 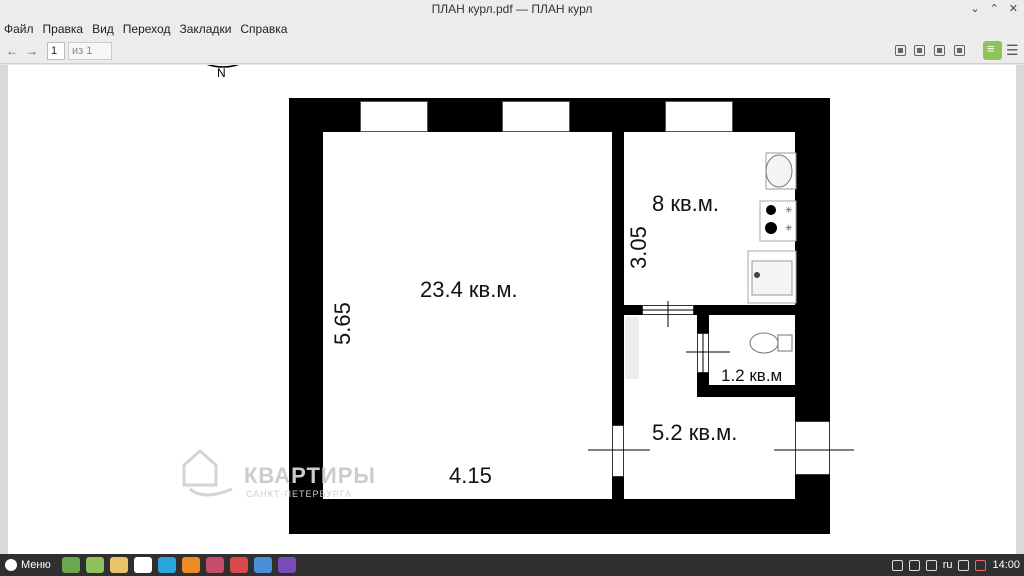 What do you see at coordinates (974, 9) in the screenshot?
I see `minimize-icon: ⌄` at bounding box center [974, 9].